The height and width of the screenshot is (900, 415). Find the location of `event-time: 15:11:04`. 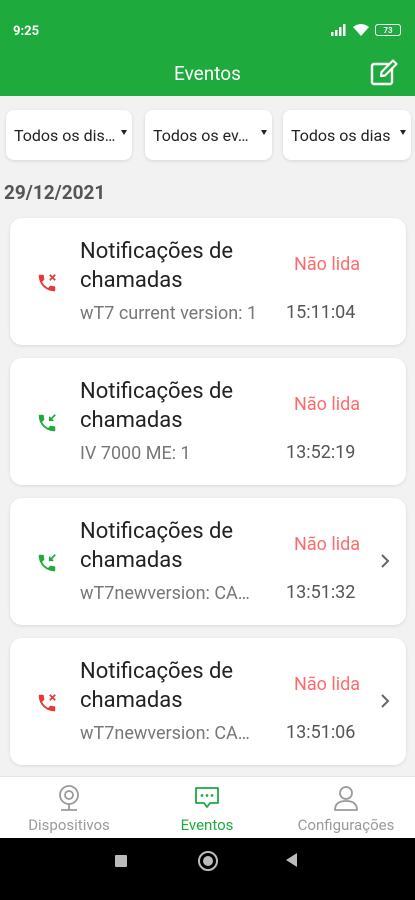

event-time: 15:11:04 is located at coordinates (321, 312).